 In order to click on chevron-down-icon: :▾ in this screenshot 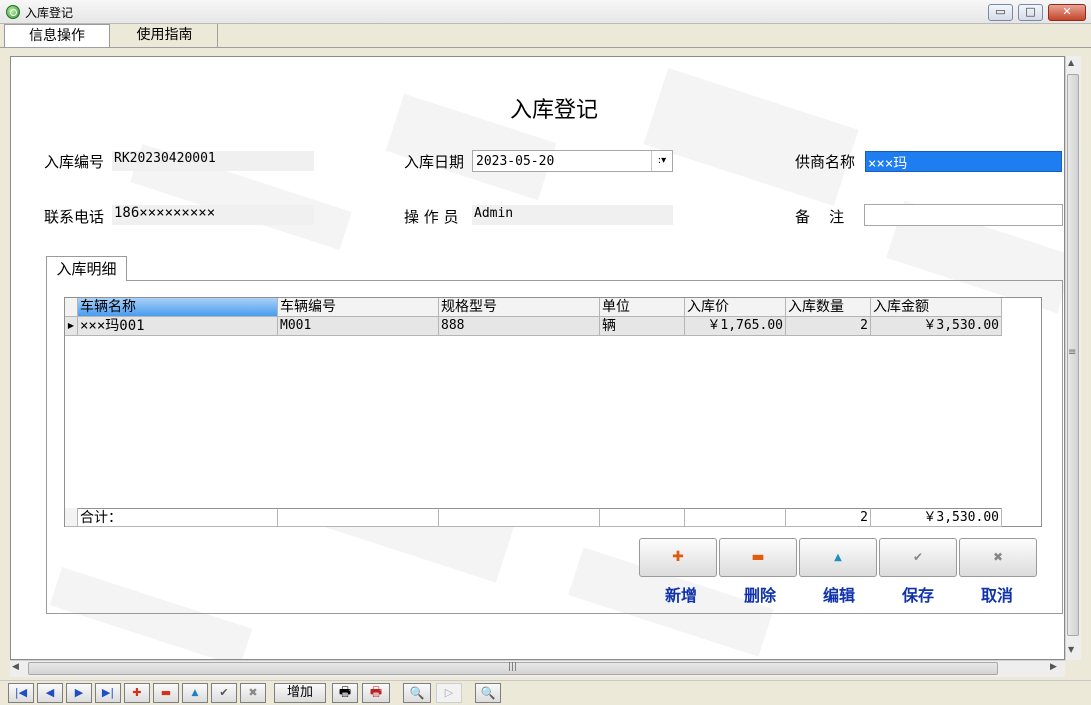, I will do `click(661, 161)`.